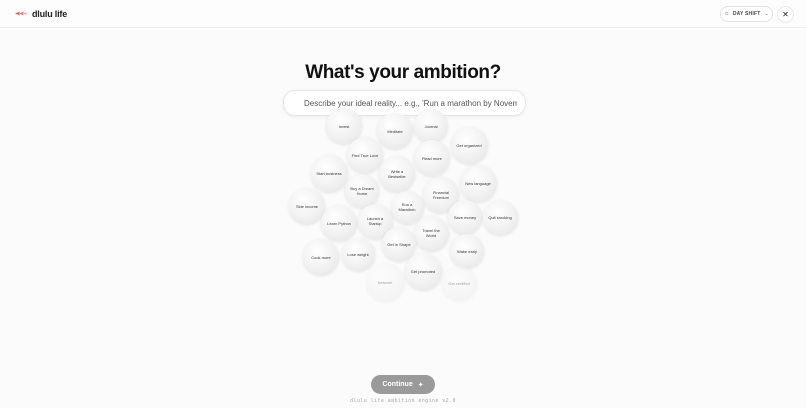 The height and width of the screenshot is (408, 806). I want to click on ambition-bubble-label: Network, so click(385, 282).